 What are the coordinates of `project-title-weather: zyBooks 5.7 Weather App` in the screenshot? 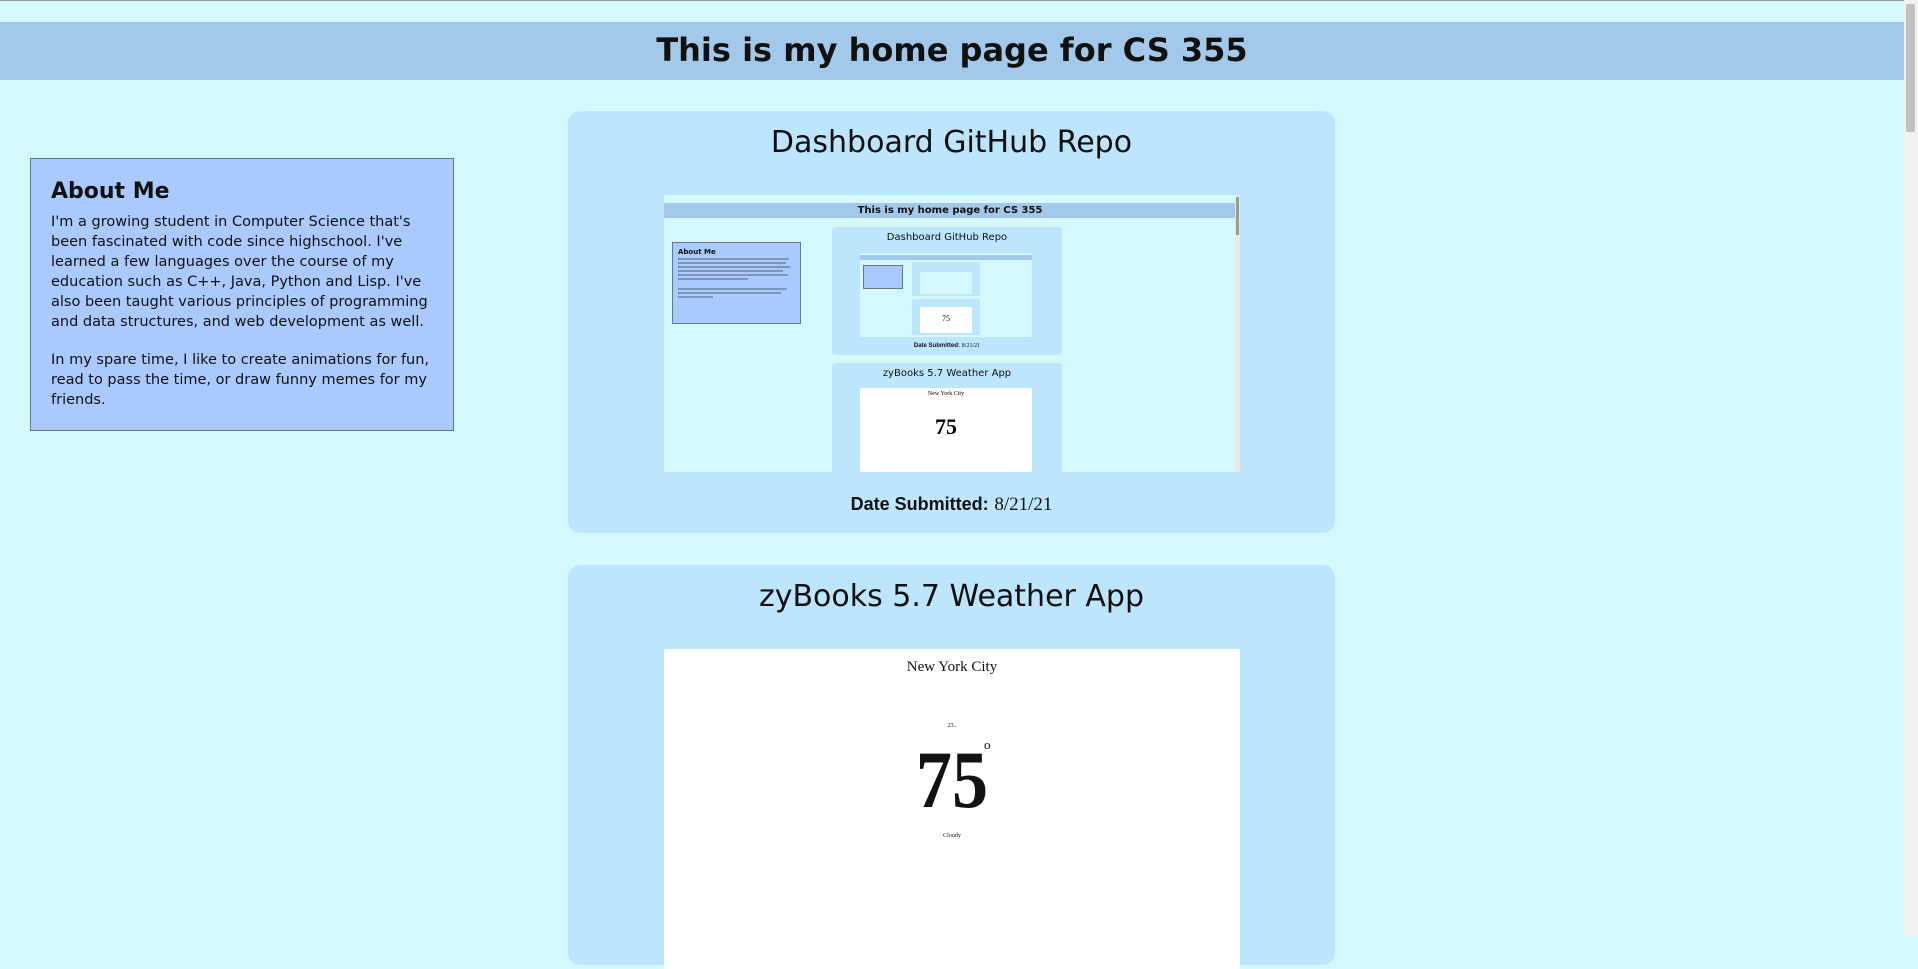 It's located at (951, 596).